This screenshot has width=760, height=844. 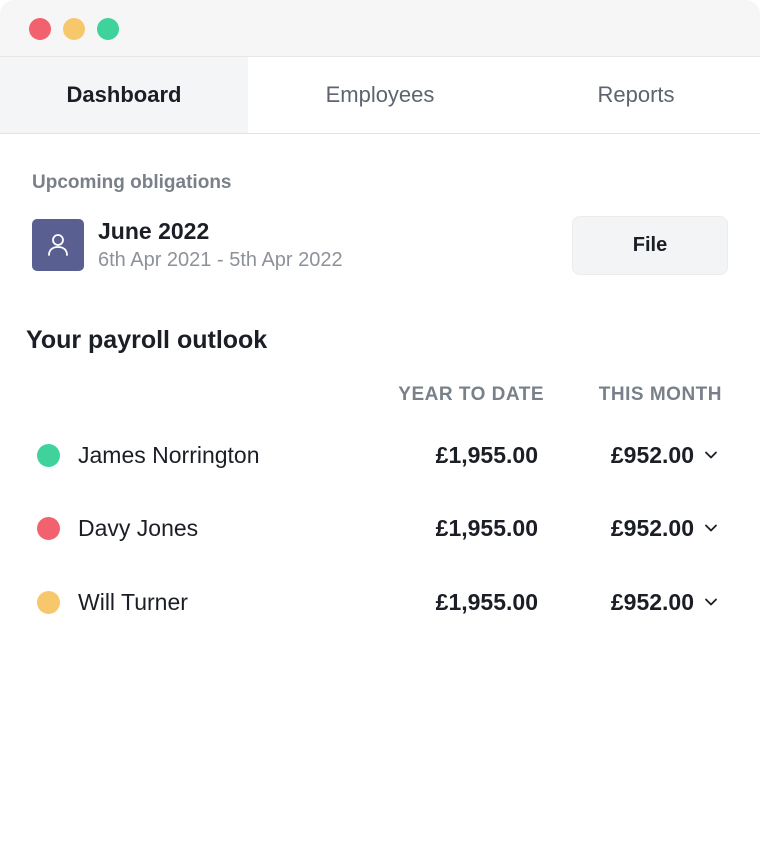 What do you see at coordinates (138, 528) in the screenshot?
I see `employee-name: Davy Jones` at bounding box center [138, 528].